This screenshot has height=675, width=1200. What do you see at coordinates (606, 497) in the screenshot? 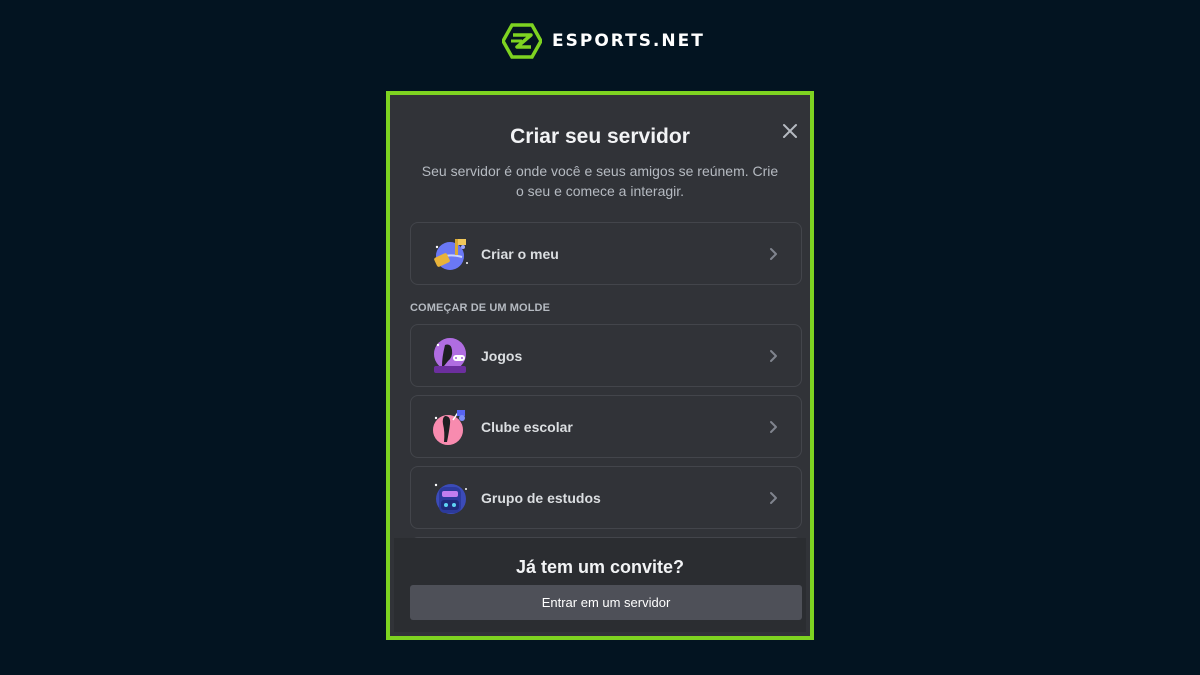
I see `template-option-grupo-de-estudos: Grupo de estudos` at bounding box center [606, 497].